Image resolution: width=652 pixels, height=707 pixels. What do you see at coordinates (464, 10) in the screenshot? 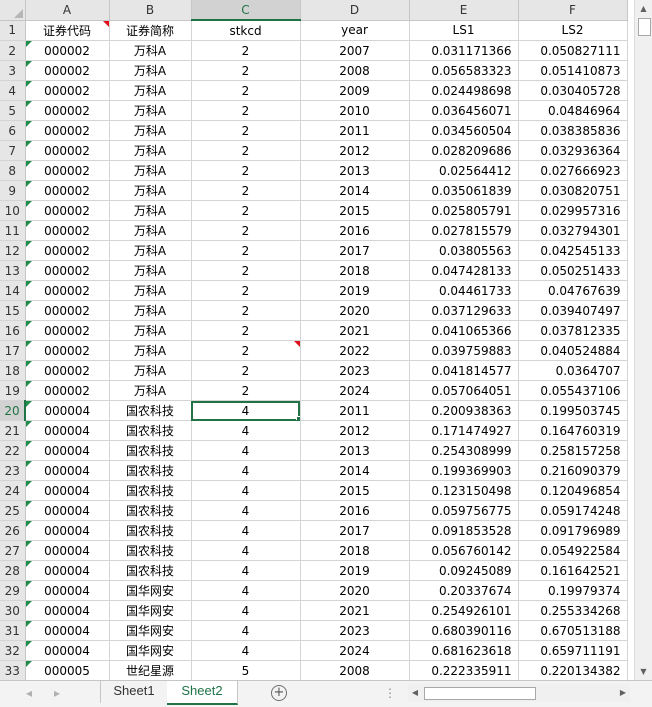
I see `column-header-e: E` at bounding box center [464, 10].